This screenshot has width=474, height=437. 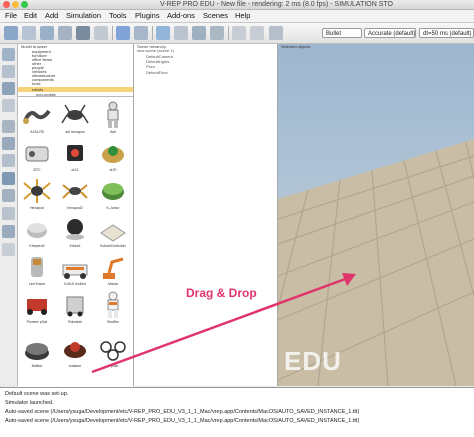 I want to click on close-button, so click(x=6, y=4).